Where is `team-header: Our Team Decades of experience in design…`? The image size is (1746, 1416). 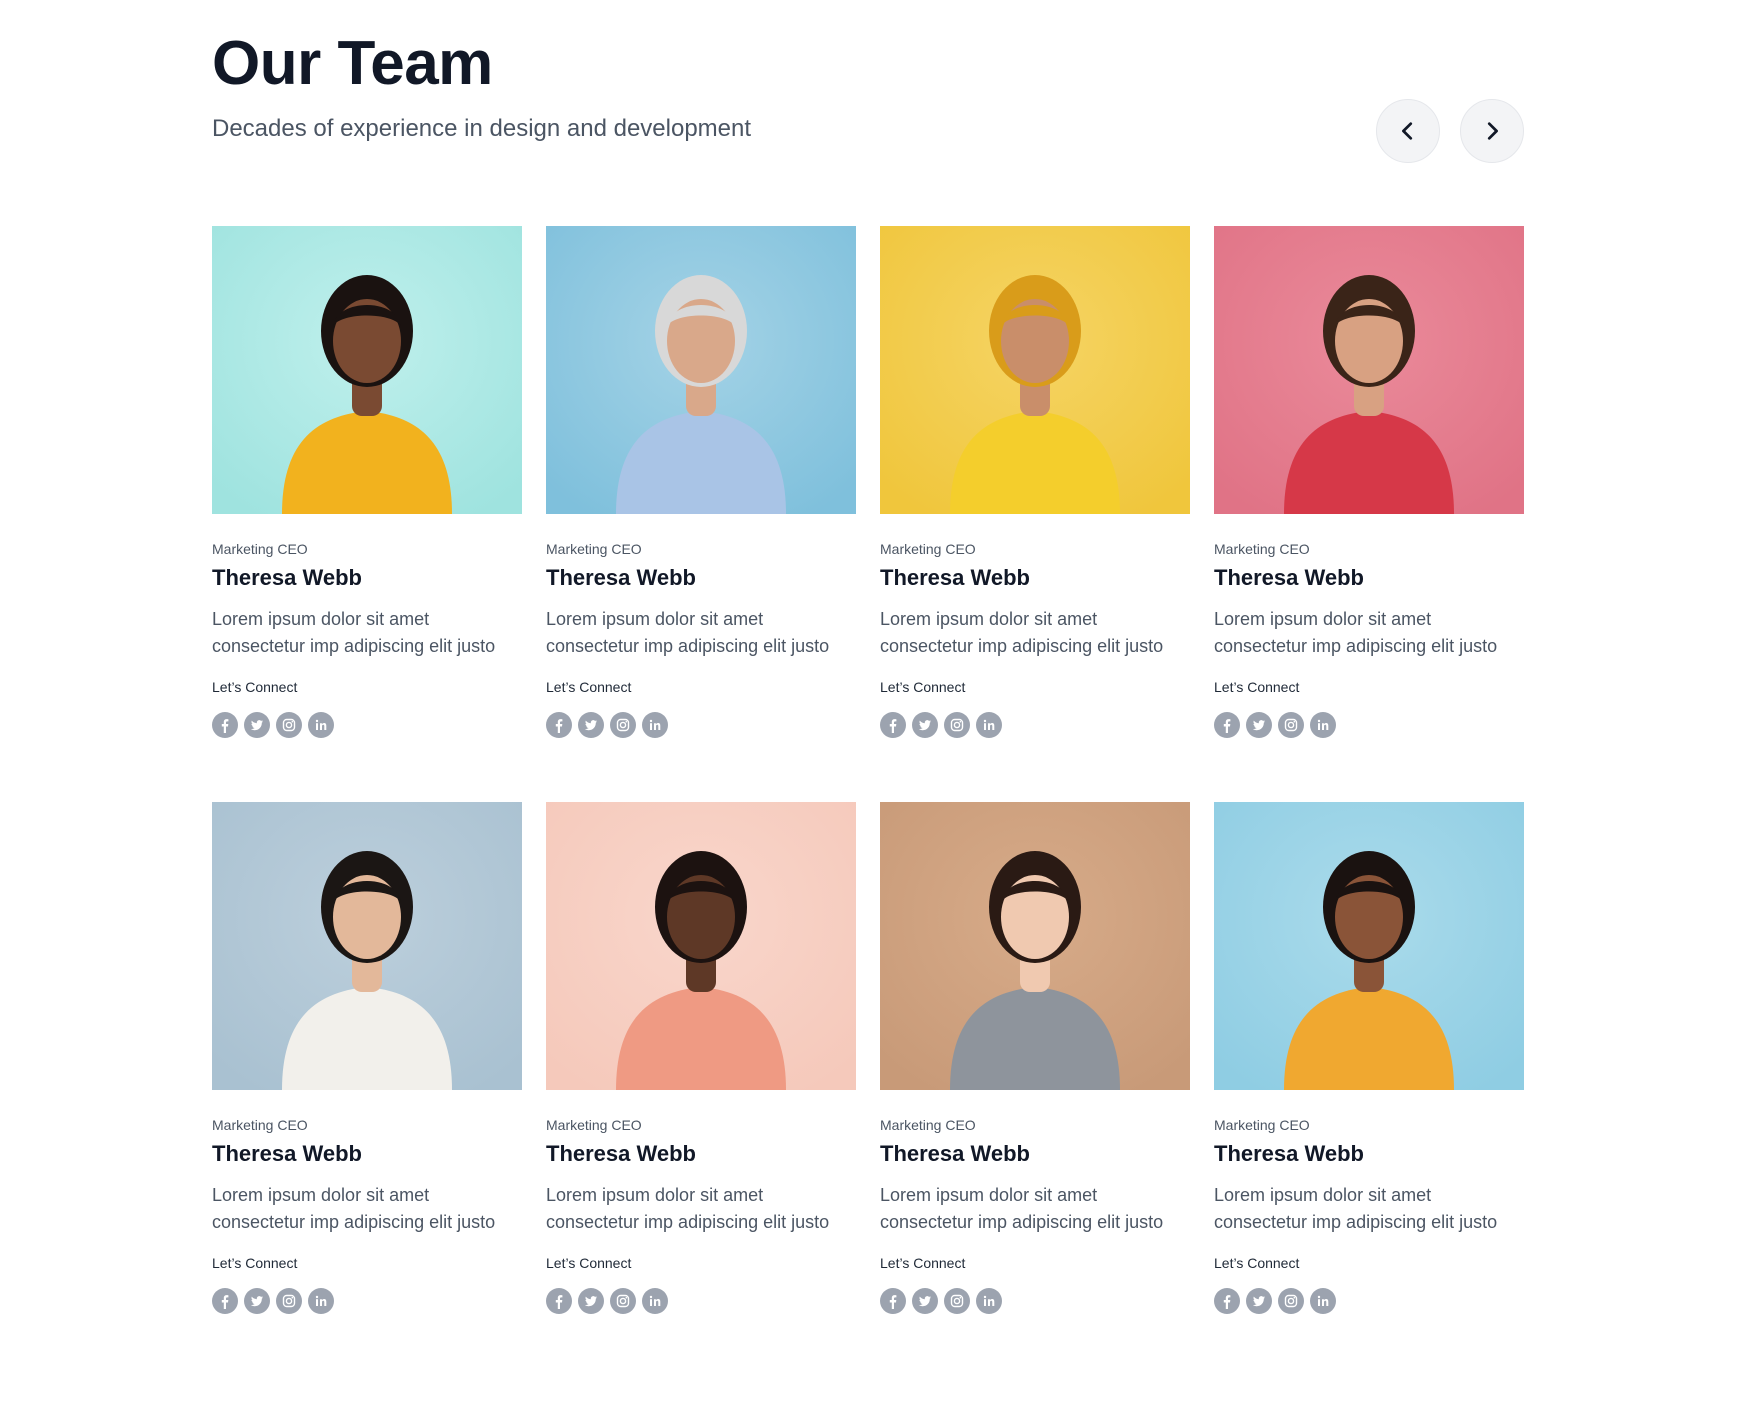 team-header: Our Team Decades of experience in design… is located at coordinates (868, 105).